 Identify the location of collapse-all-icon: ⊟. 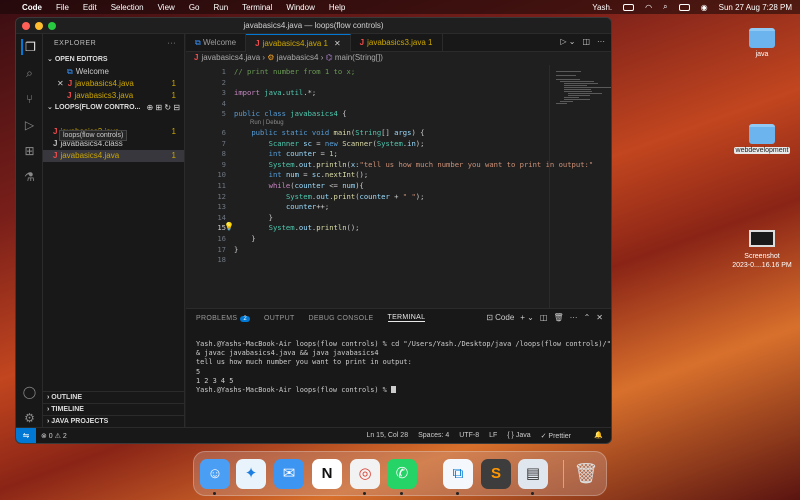
(176, 107).